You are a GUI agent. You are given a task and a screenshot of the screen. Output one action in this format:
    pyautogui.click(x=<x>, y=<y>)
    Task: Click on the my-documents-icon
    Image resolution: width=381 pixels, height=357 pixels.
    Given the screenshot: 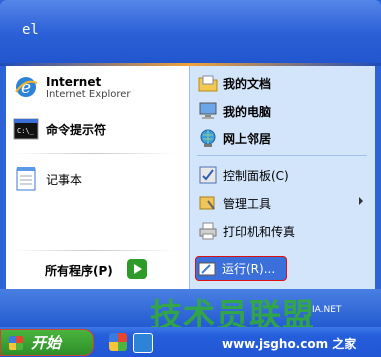 What is the action you would take?
    pyautogui.click(x=208, y=83)
    